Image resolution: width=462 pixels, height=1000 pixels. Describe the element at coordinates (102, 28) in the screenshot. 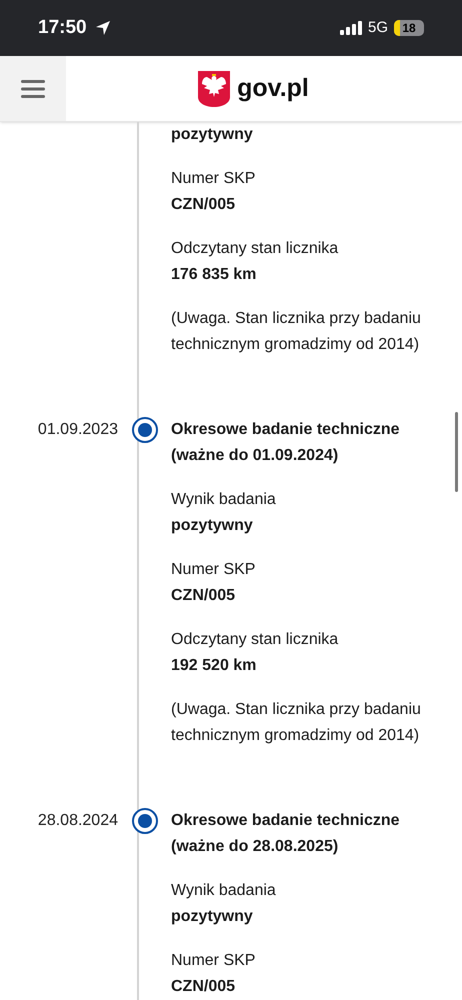

I see `location-arrow-icon` at that location.